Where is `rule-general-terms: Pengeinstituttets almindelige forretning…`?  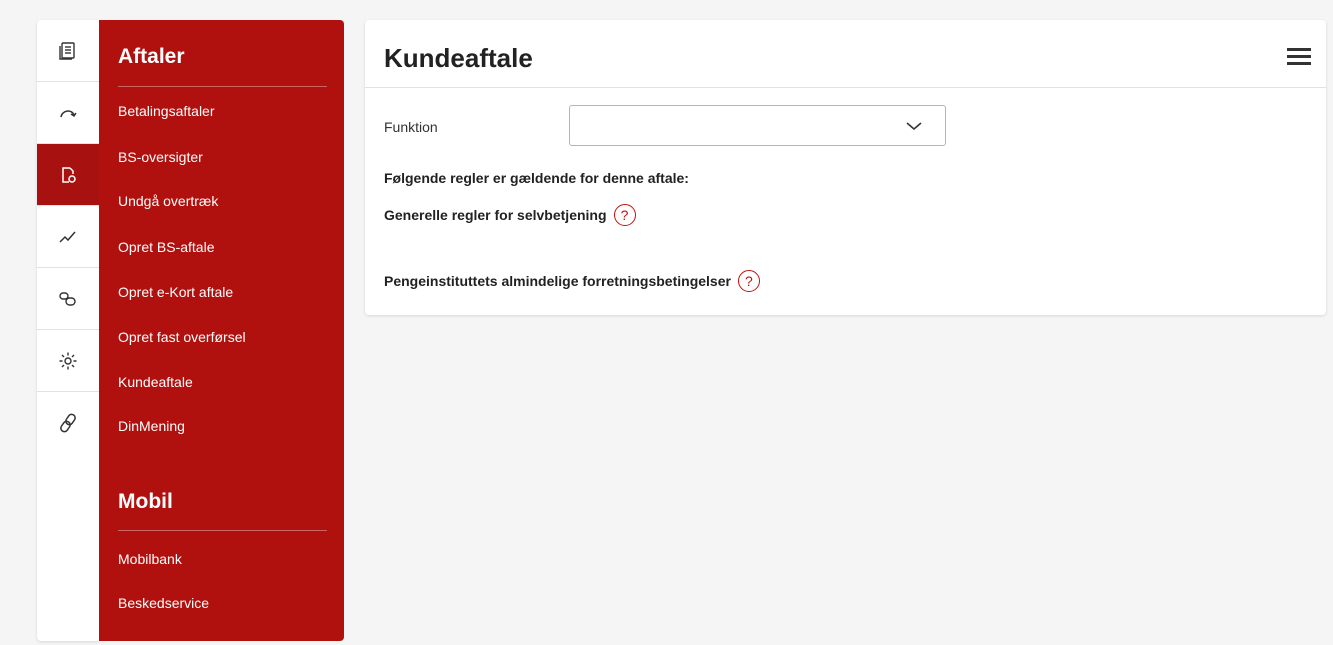
rule-general-terms: Pengeinstituttets almindelige forretning… is located at coordinates (572, 281).